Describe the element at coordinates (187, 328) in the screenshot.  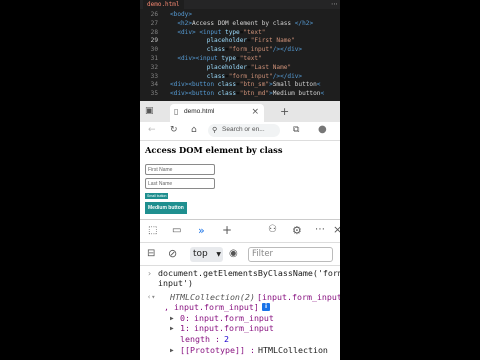
I see `item1-colon: :` at that location.